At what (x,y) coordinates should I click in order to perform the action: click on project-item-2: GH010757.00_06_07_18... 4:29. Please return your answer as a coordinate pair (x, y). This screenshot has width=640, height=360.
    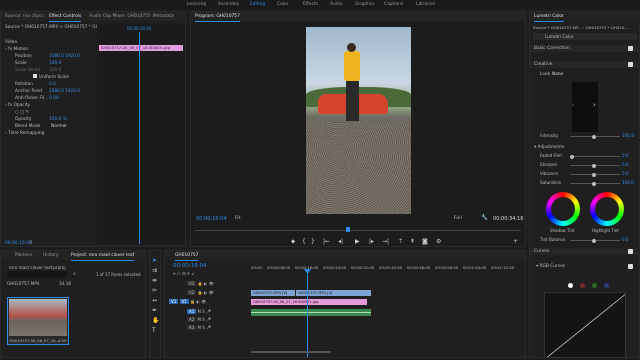
    Looking at the image, I should click on (38, 321).